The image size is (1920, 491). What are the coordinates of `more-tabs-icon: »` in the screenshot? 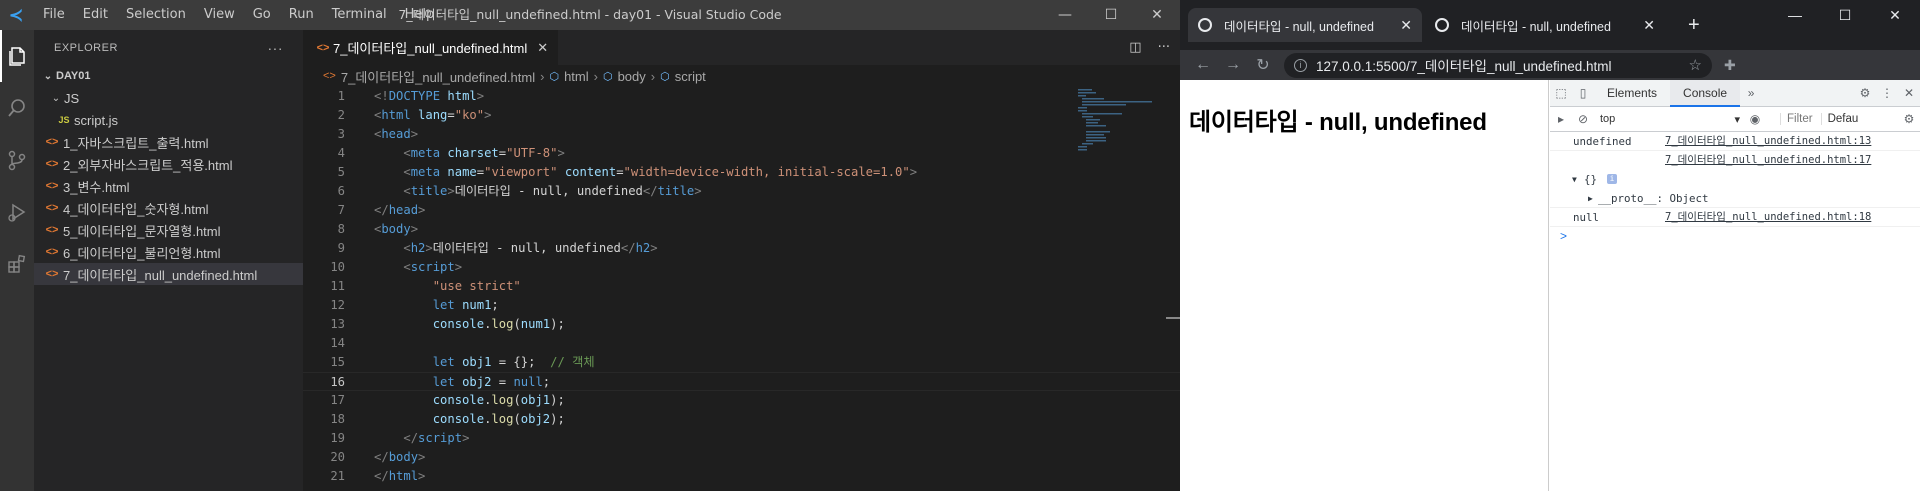 It's located at (1751, 93).